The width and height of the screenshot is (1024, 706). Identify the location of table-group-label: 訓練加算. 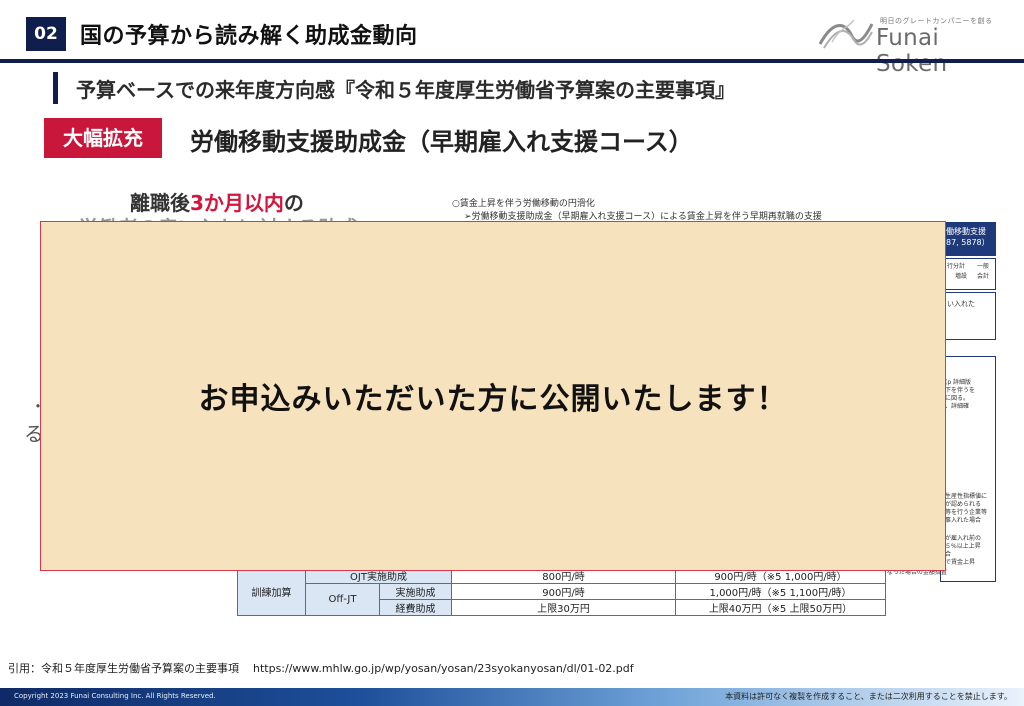
(271, 591).